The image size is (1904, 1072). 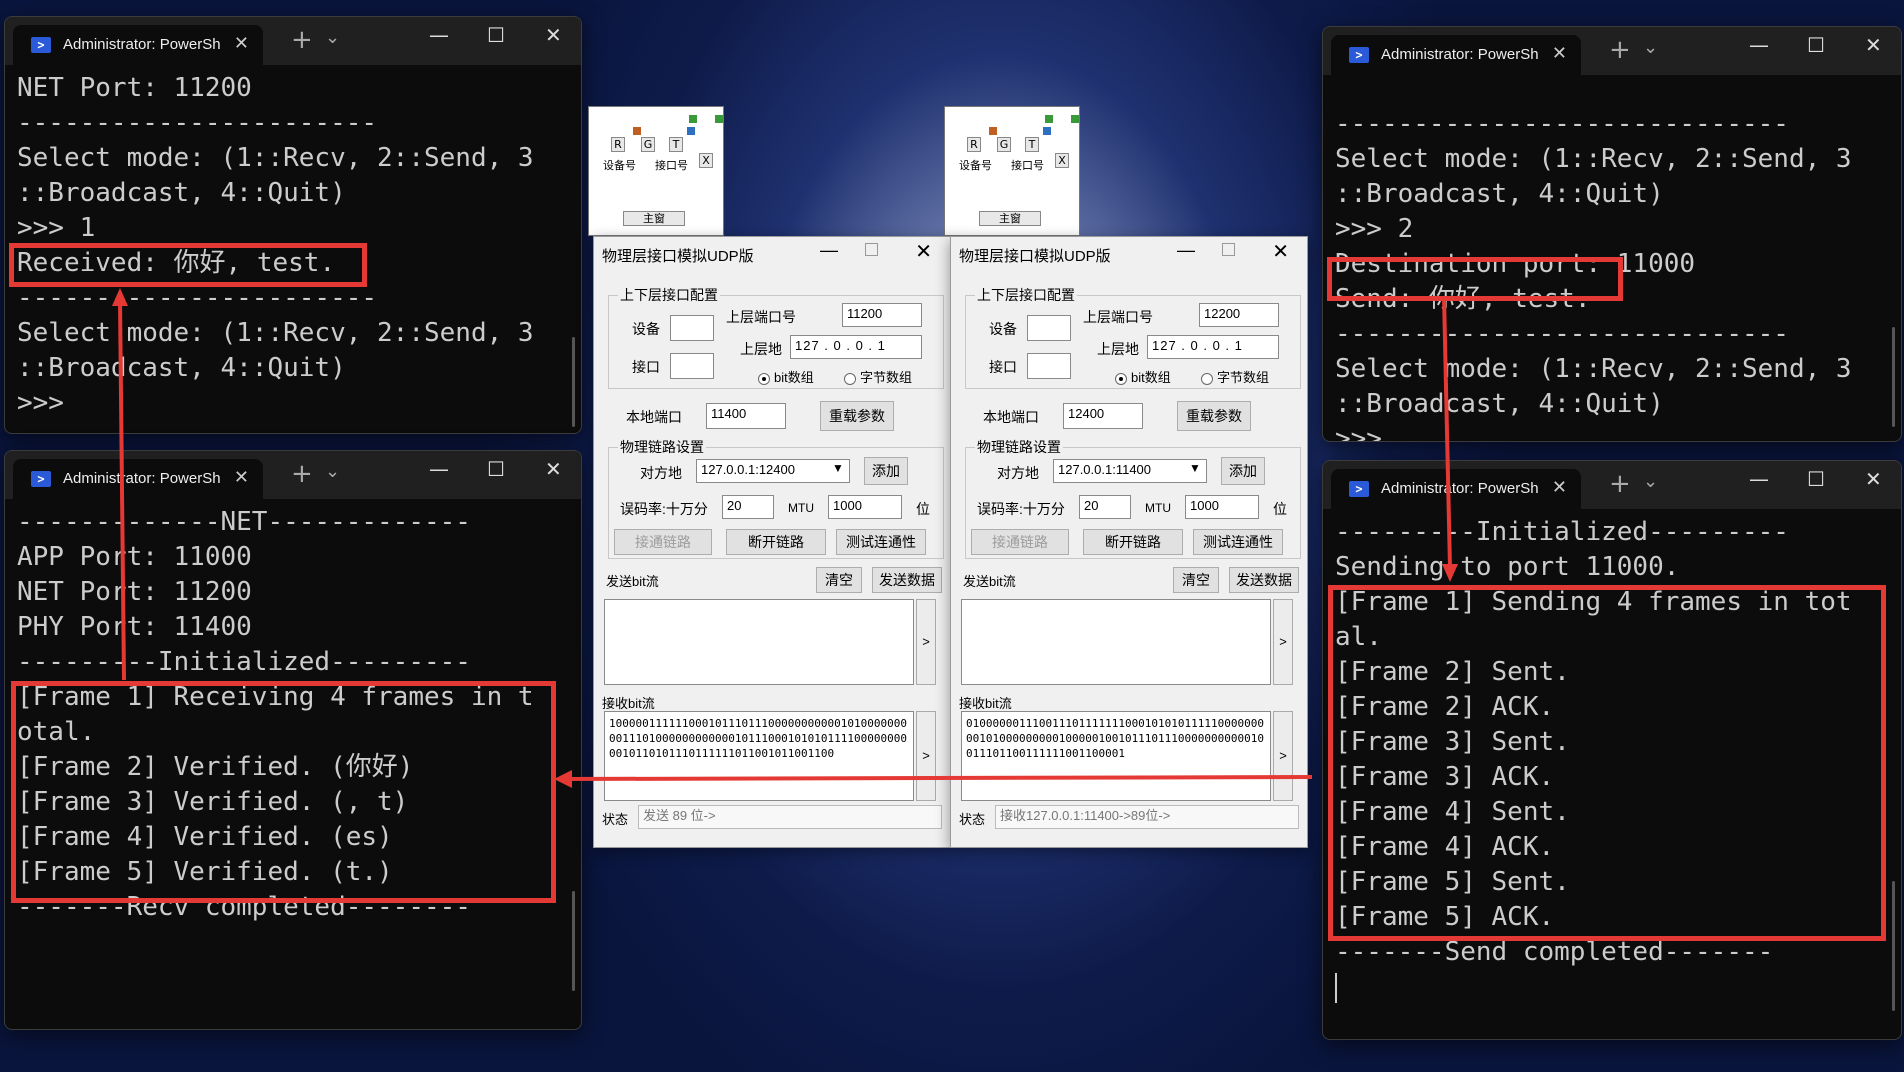 What do you see at coordinates (1239, 315) in the screenshot?
I see `upper-port-input: 12200` at bounding box center [1239, 315].